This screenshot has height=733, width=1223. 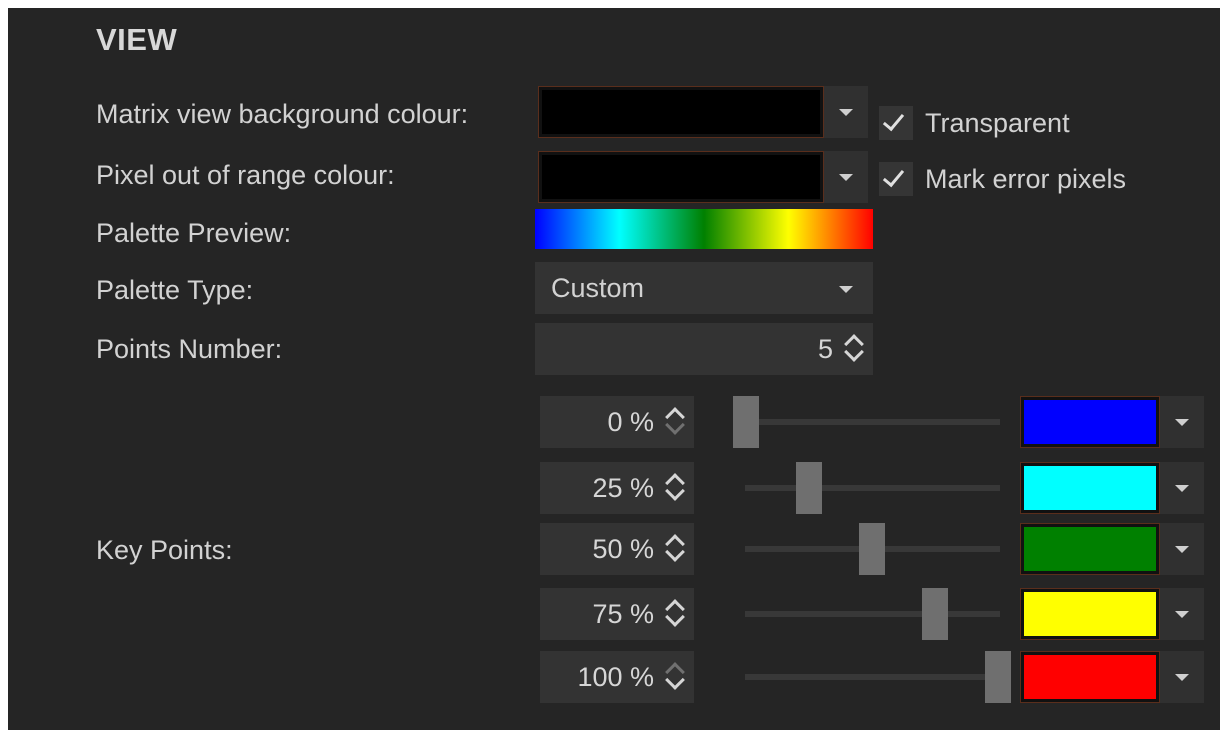 I want to click on key-point-percent-value: 0 %, so click(x=630, y=422).